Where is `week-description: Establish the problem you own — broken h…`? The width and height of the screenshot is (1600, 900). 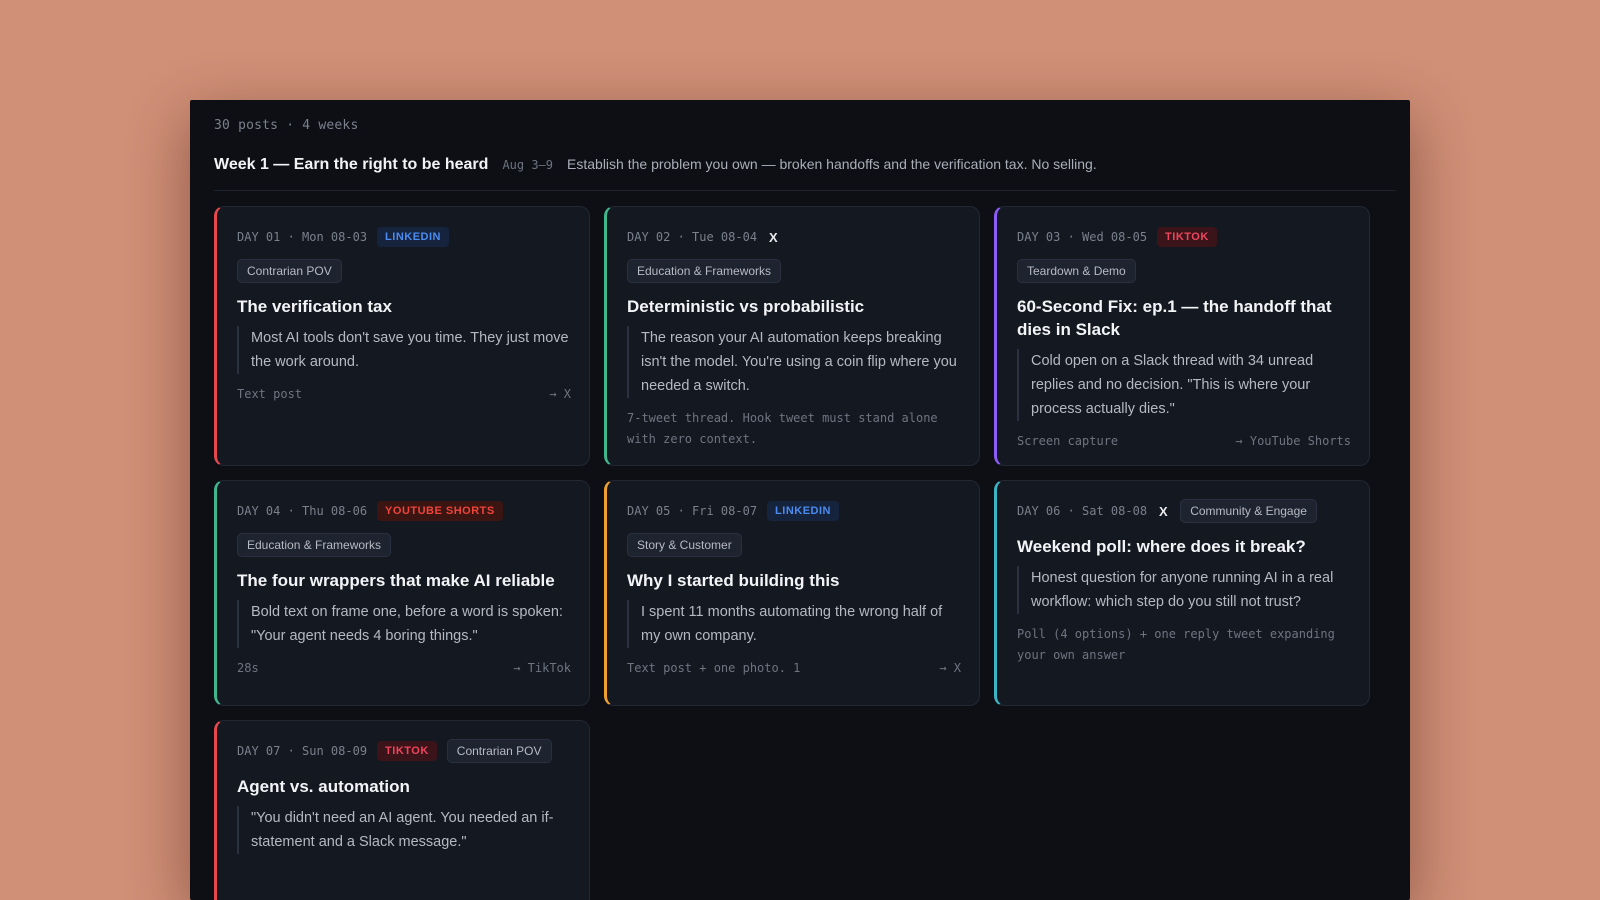
week-description: Establish the problem you own — broken h… is located at coordinates (832, 164).